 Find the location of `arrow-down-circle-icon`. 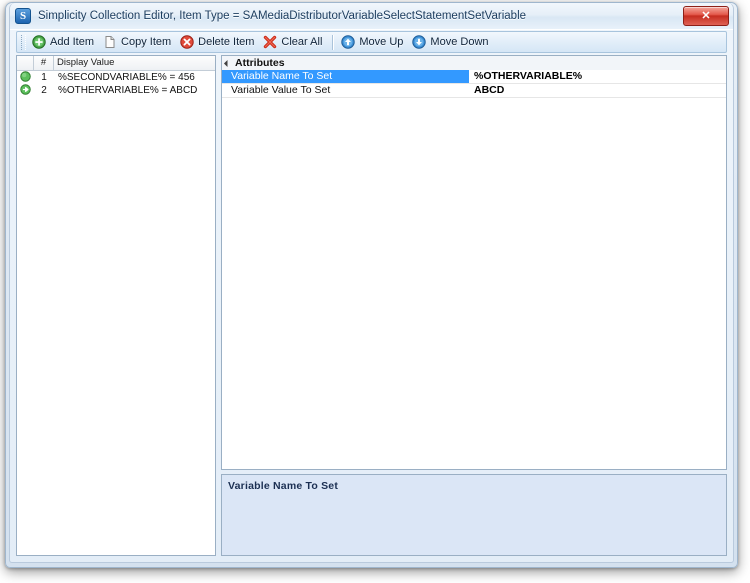

arrow-down-circle-icon is located at coordinates (419, 42).